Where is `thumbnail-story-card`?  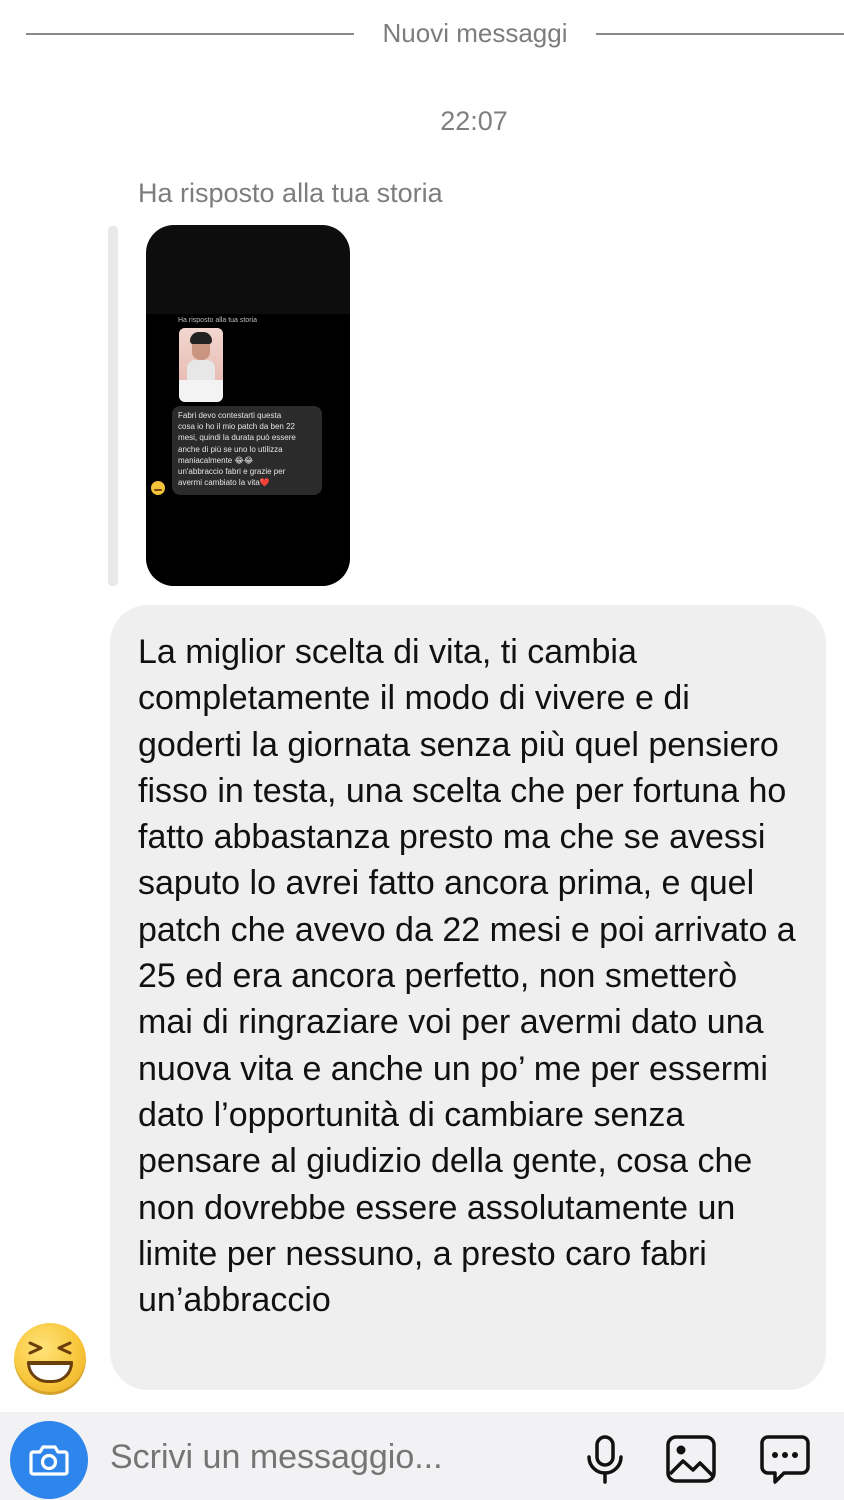 thumbnail-story-card is located at coordinates (201, 365).